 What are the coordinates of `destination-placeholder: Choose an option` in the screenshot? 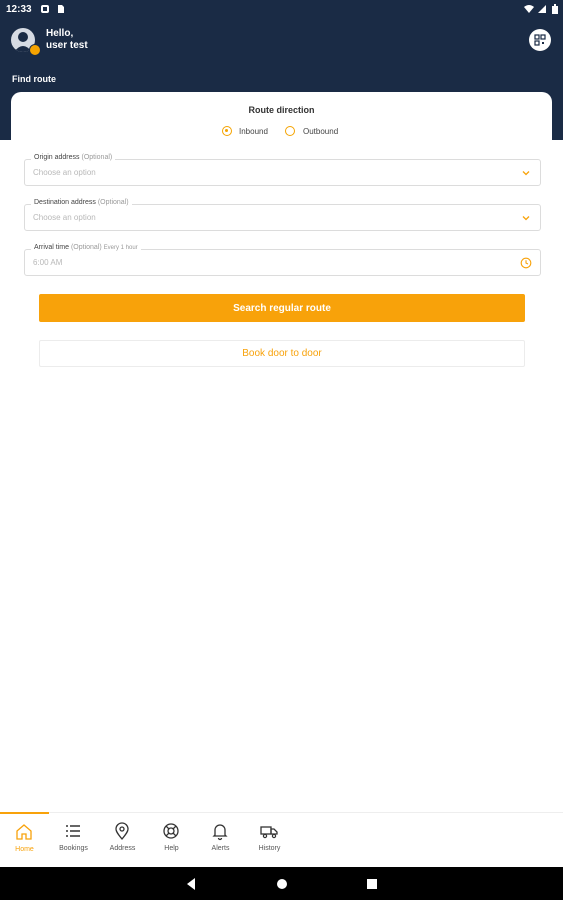 It's located at (64, 217).